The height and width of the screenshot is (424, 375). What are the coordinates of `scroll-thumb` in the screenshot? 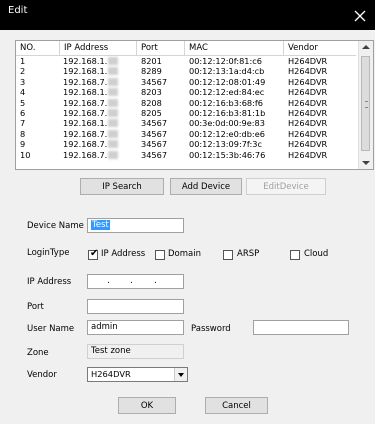 It's located at (365, 103).